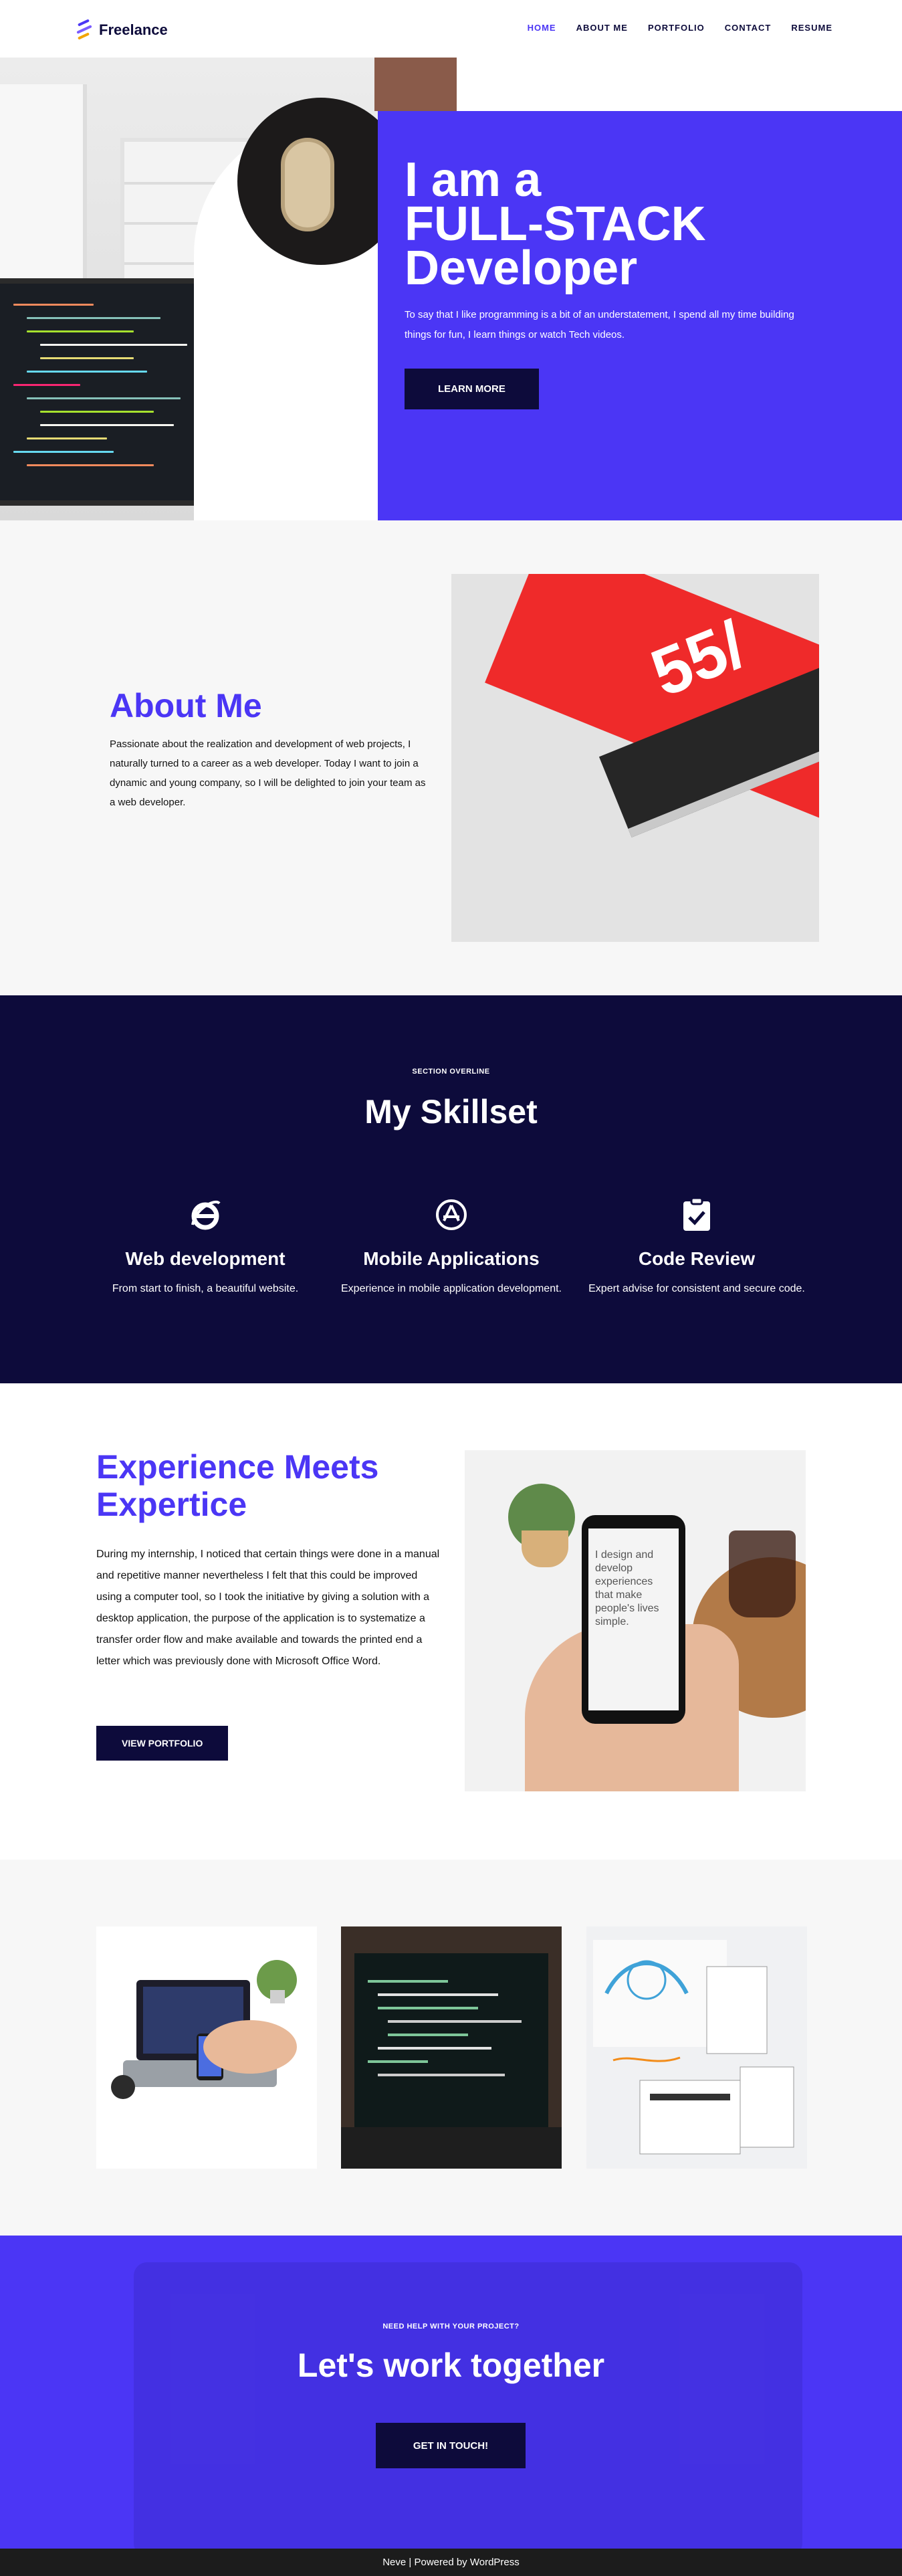 The width and height of the screenshot is (902, 2576). I want to click on main-nav: HOME ABOUT ME PORTFOLIO CONTACT RESUME, so click(680, 28).